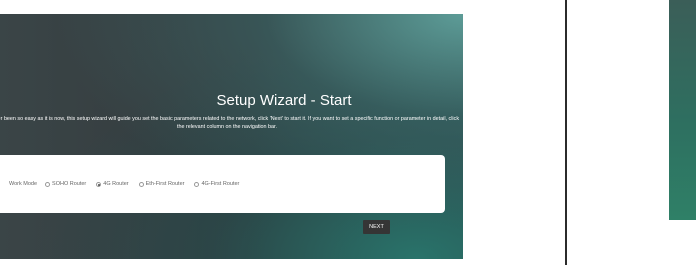  What do you see at coordinates (141, 184) in the screenshot?
I see `radio-eth-first-router` at bounding box center [141, 184].